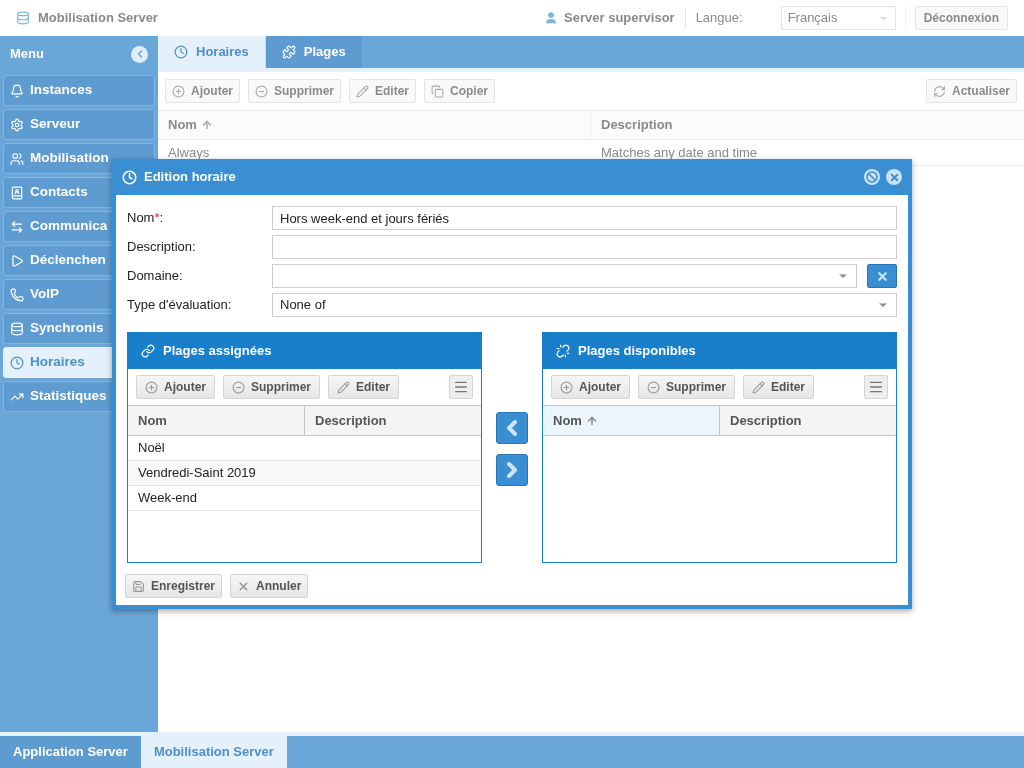  Describe the element at coordinates (152, 448) in the screenshot. I see `table-cell-text: Noël` at that location.